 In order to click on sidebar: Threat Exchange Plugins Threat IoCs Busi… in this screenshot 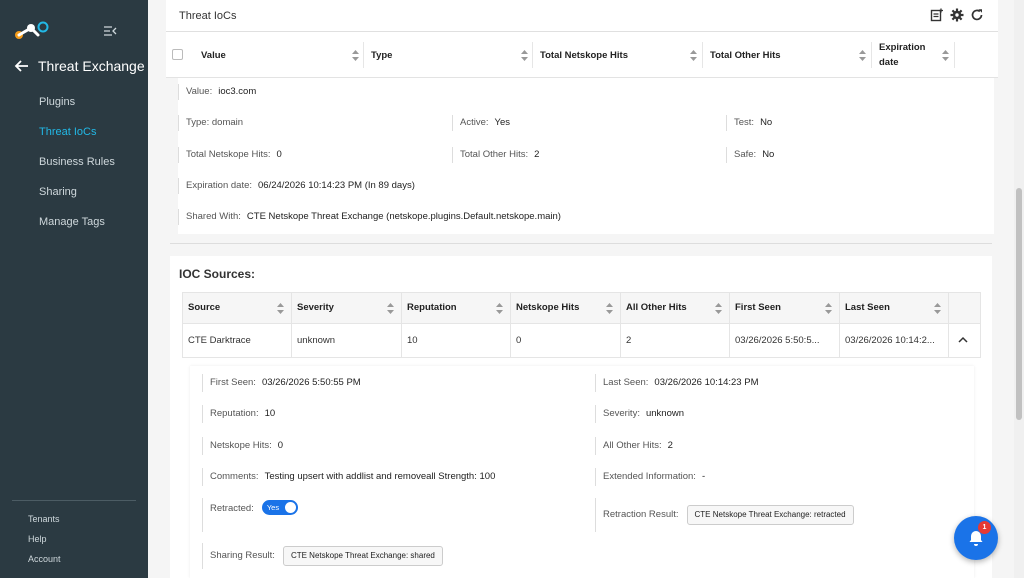, I will do `click(74, 289)`.